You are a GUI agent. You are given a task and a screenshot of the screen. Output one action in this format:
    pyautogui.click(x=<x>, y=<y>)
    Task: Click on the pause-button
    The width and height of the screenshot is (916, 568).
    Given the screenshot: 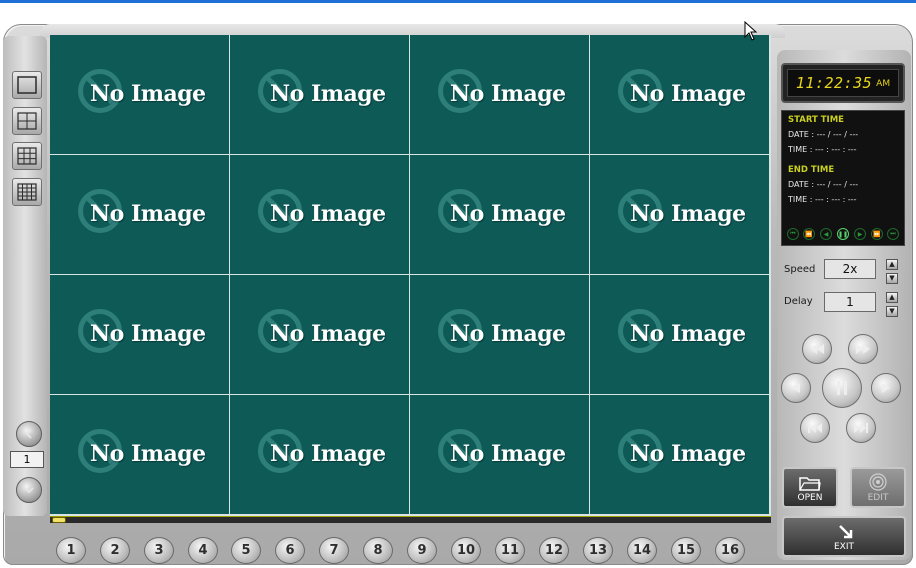 What is the action you would take?
    pyautogui.click(x=842, y=388)
    